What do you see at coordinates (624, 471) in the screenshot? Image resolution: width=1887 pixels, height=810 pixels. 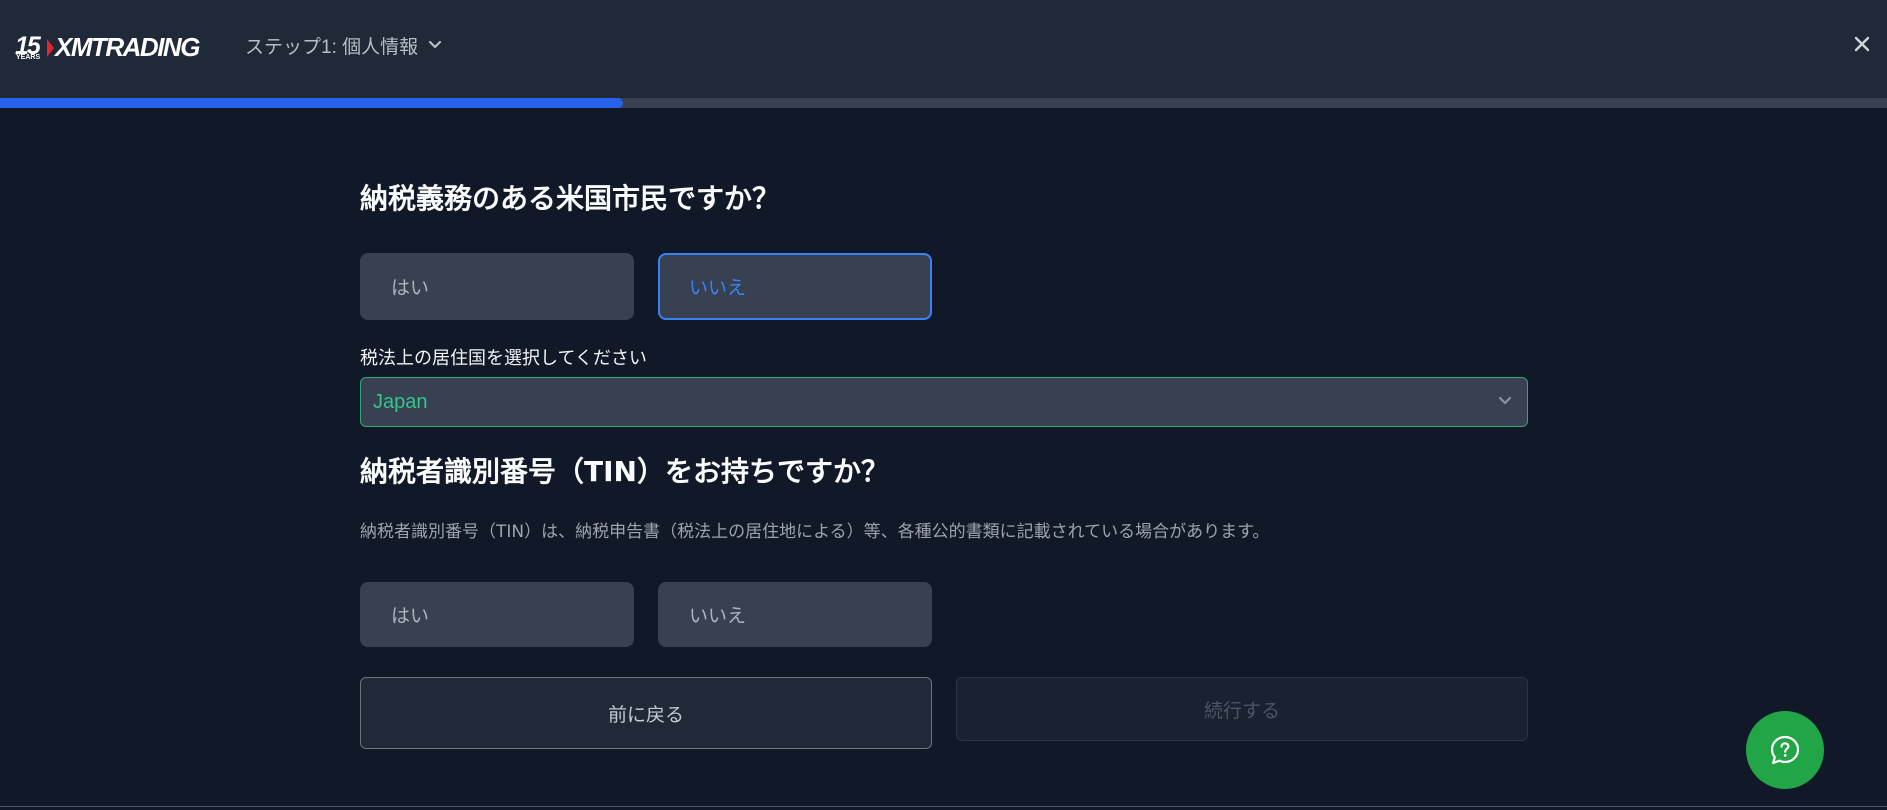 I see `tin-question-title: 納税者識別番号（TIN）をお持ちですか？` at bounding box center [624, 471].